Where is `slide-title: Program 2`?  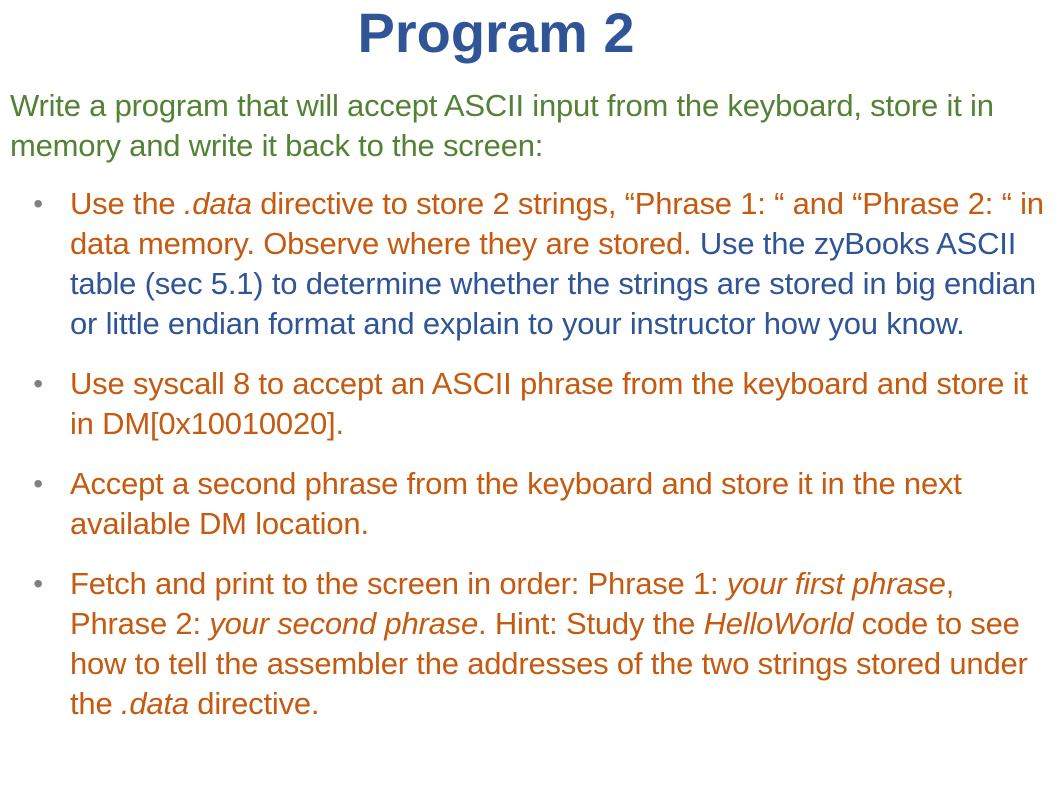
slide-title: Program 2 is located at coordinates (496, 32).